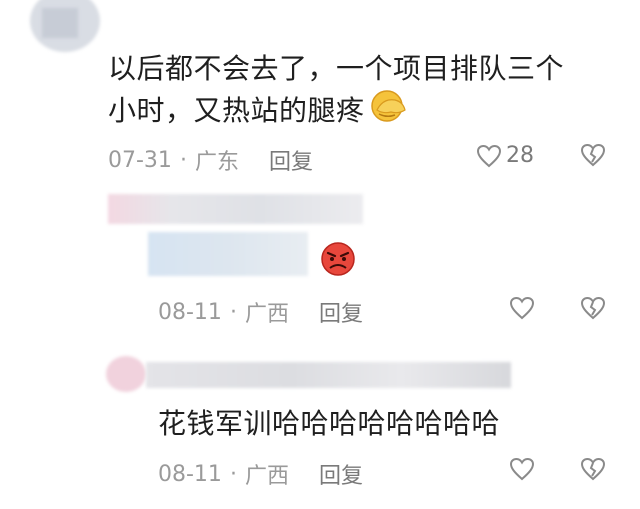  What do you see at coordinates (336, 68) in the screenshot?
I see `comment-text-line: 以后都不会去了，一个项目排队三个` at bounding box center [336, 68].